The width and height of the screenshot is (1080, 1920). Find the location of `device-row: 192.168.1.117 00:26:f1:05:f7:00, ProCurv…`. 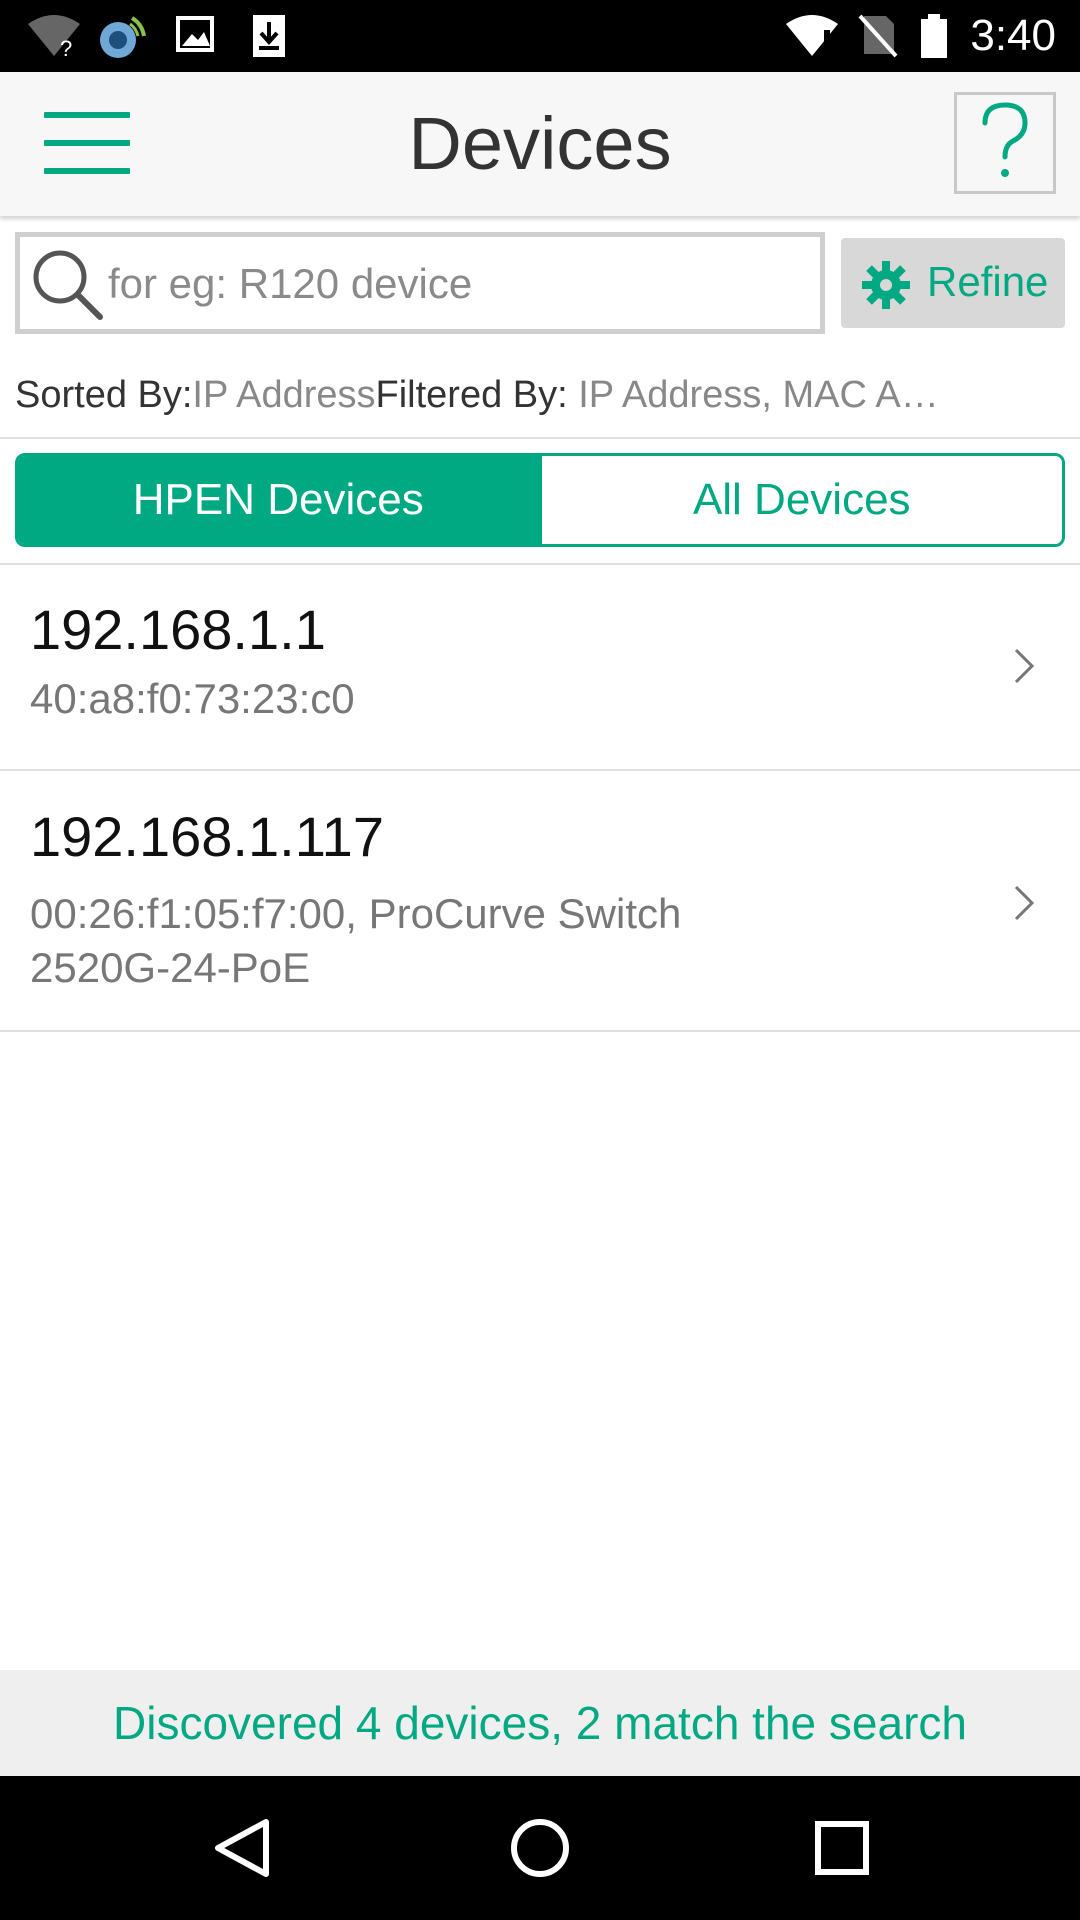

device-row: 192.168.1.117 00:26:f1:05:f7:00, ProCurv… is located at coordinates (540, 901).